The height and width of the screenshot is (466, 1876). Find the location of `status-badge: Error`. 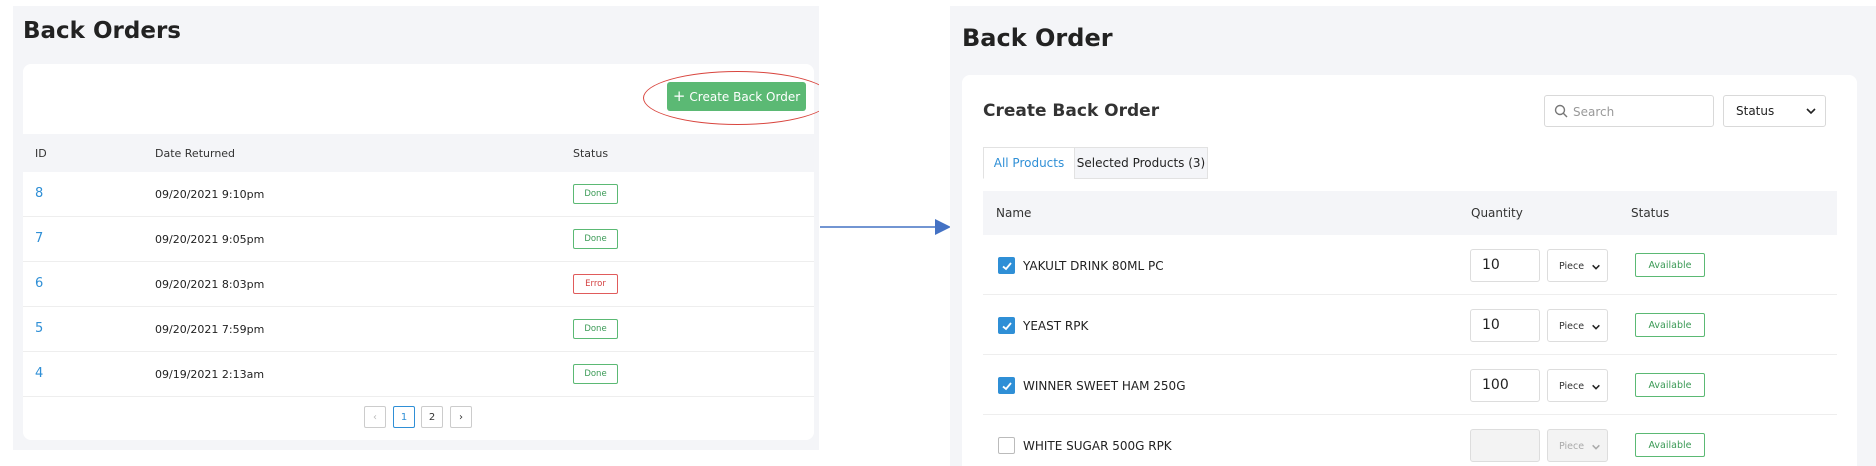

status-badge: Error is located at coordinates (595, 284).